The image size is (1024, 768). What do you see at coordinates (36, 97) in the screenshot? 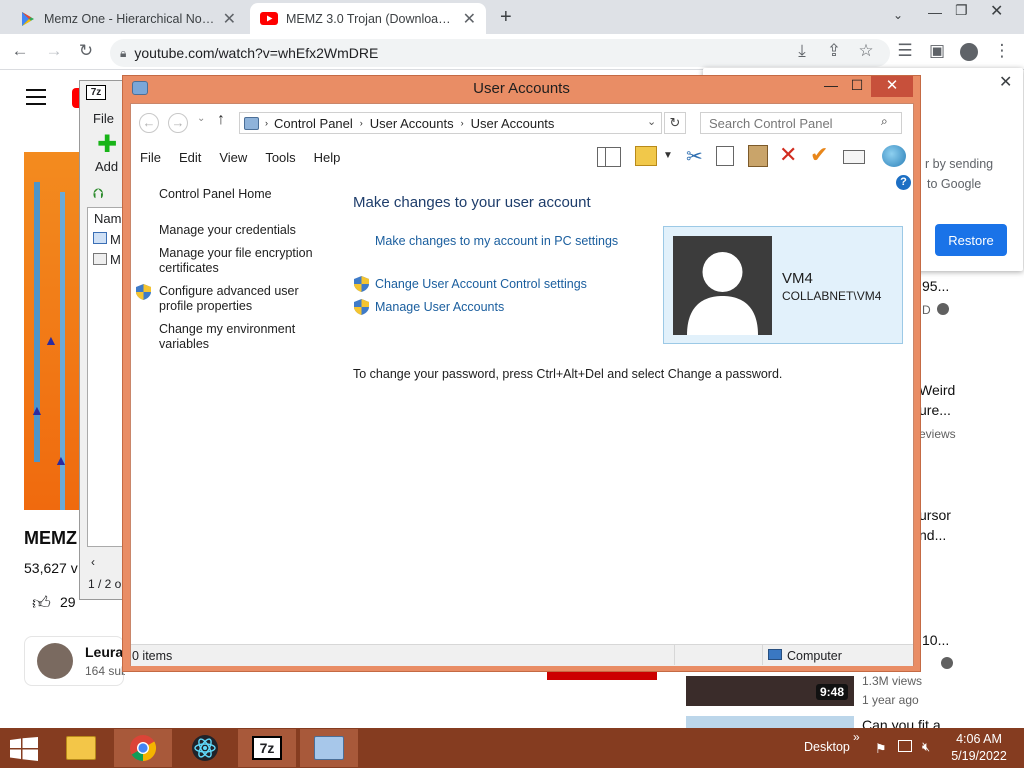
I see `hamburger-icon` at bounding box center [36, 97].